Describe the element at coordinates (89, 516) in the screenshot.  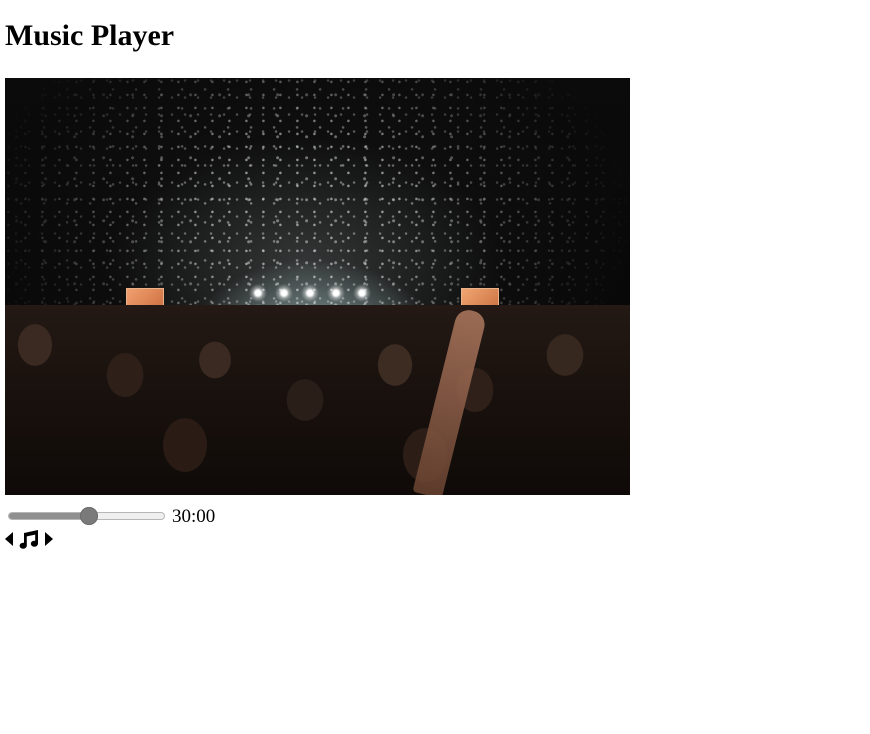
I see `seek-thumb` at that location.